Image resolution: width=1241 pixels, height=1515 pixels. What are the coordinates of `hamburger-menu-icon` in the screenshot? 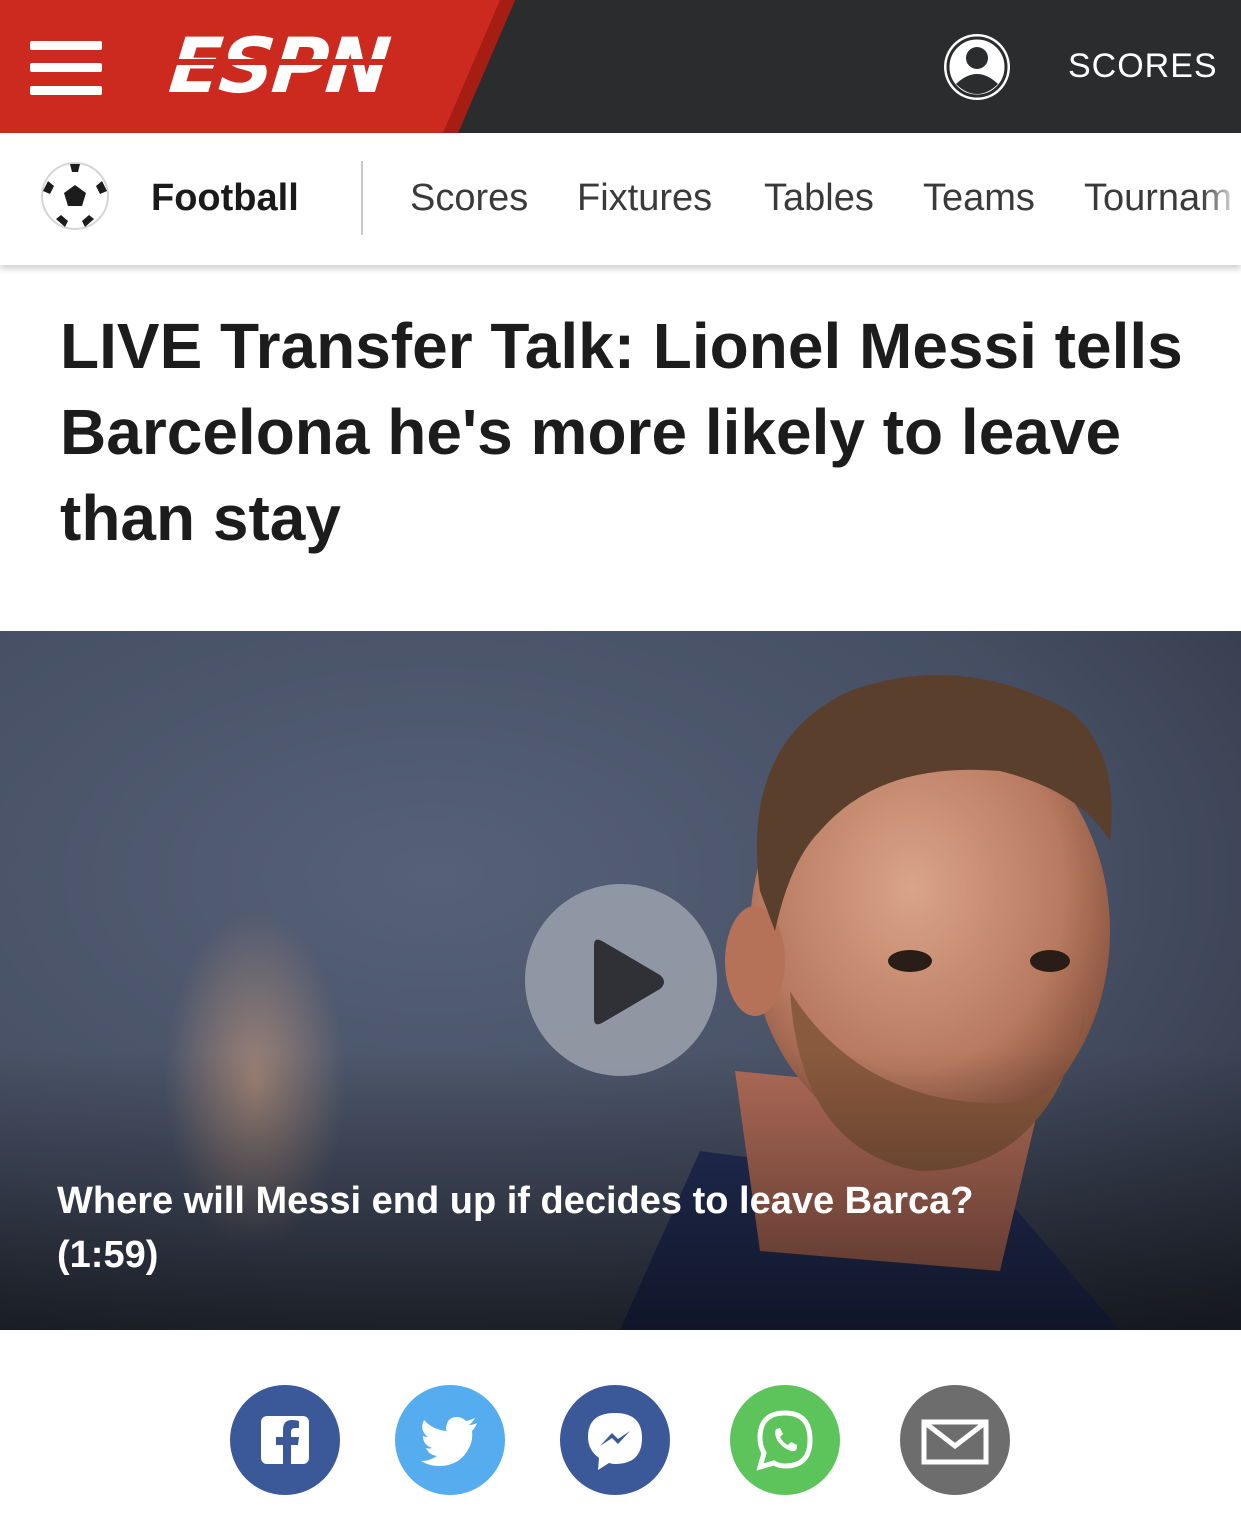 It's located at (66, 68).